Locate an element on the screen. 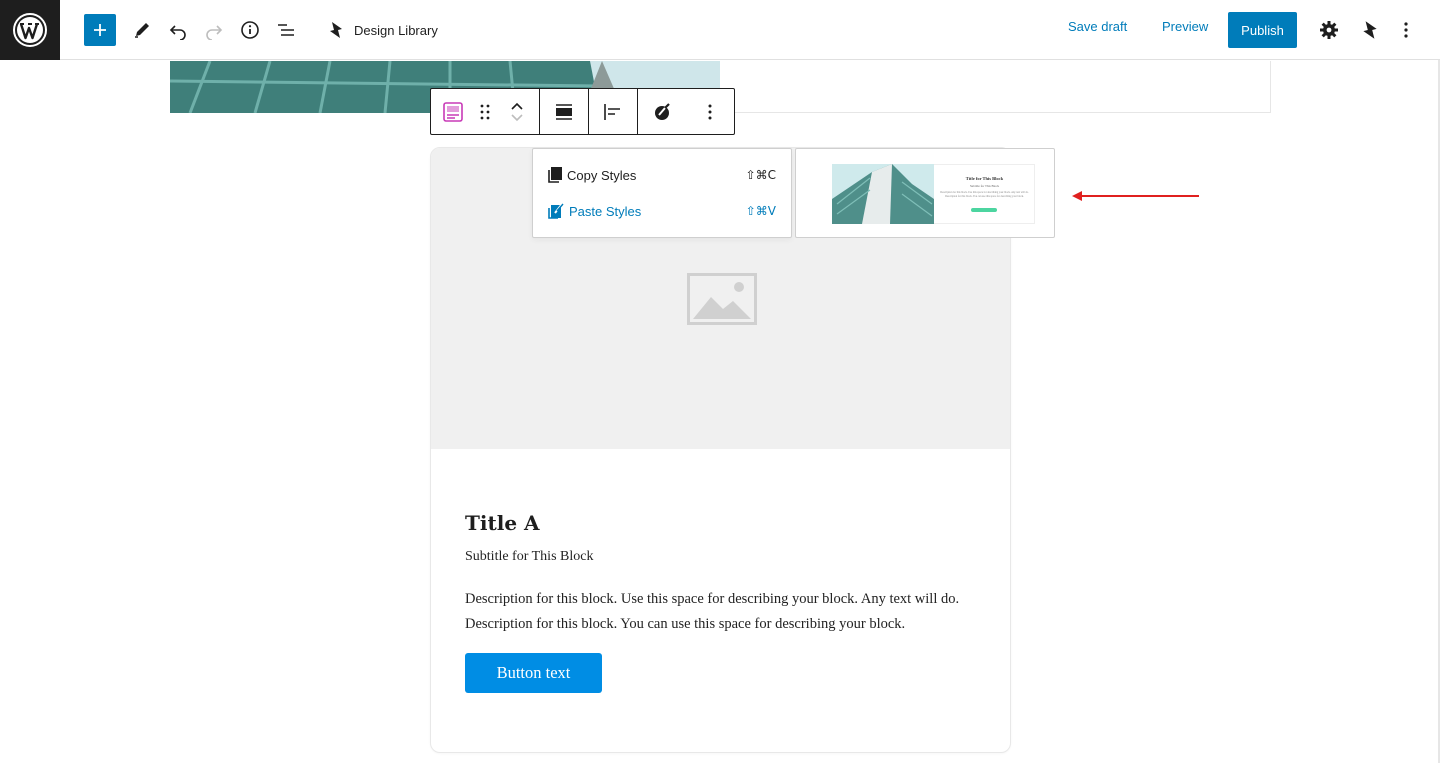 This screenshot has width=1440, height=763. preview-image is located at coordinates (883, 194).